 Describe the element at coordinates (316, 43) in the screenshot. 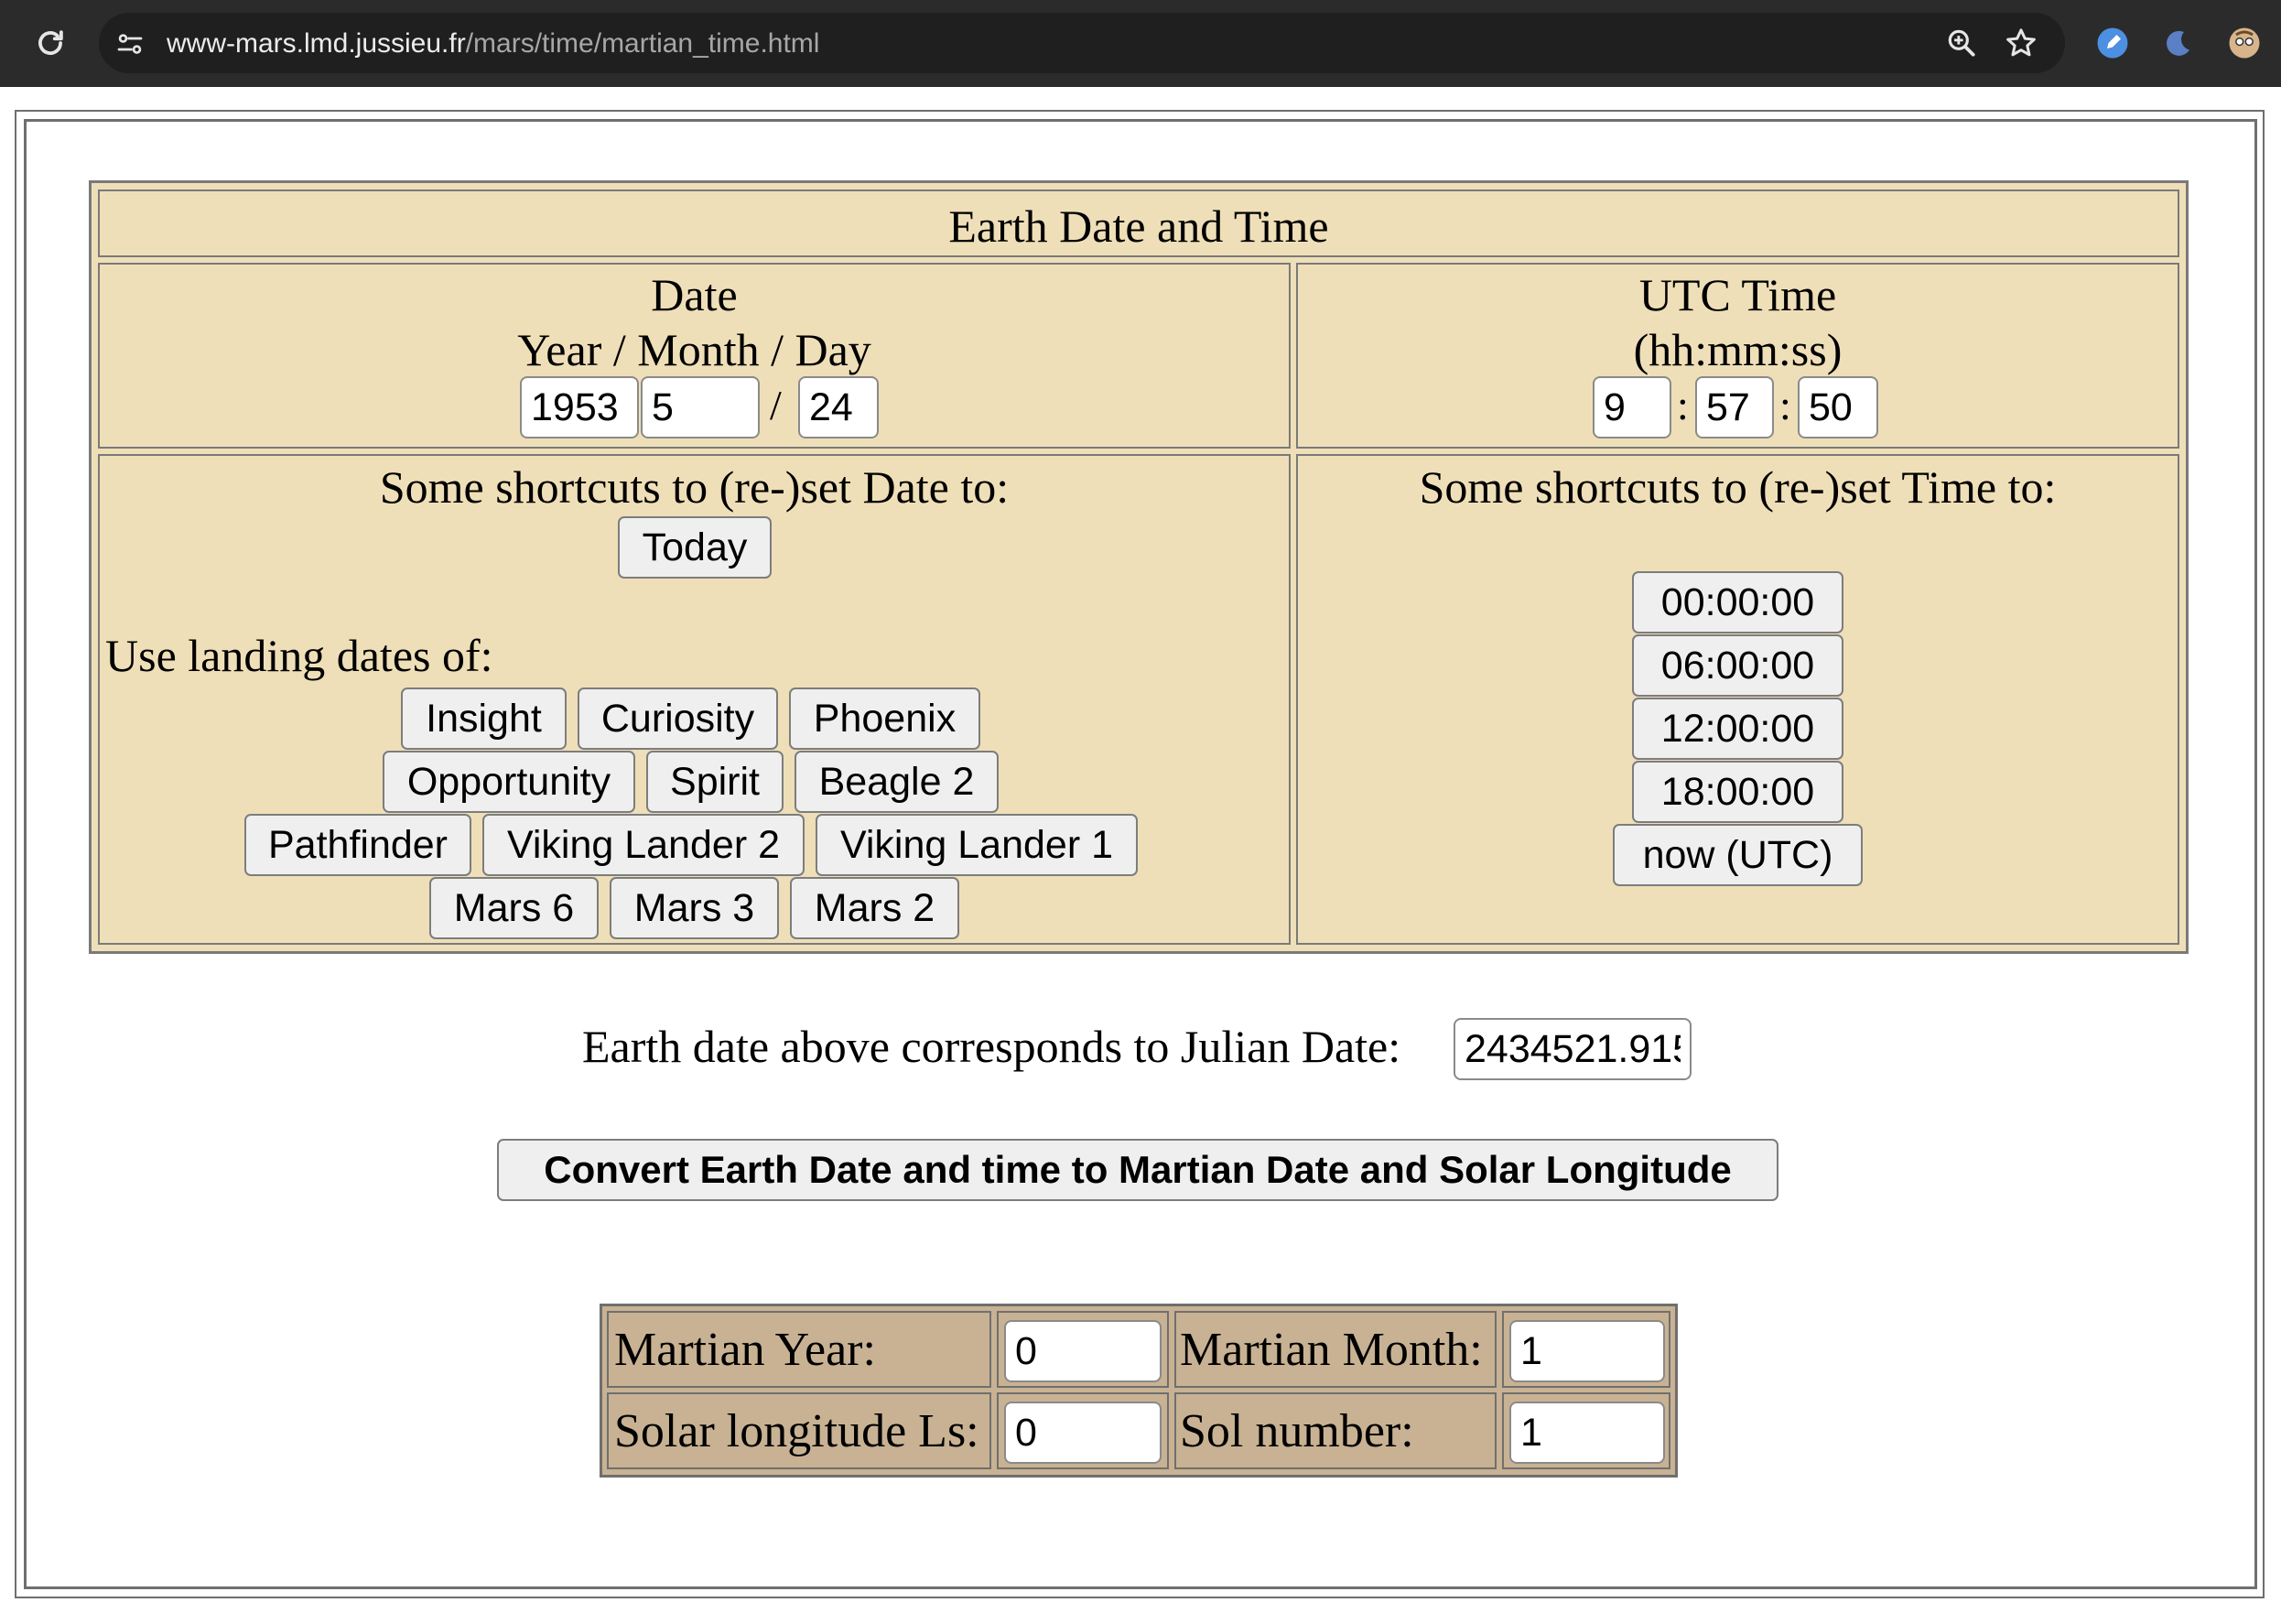

I see `url-host: www-mars.lmd.jussieu.fr` at that location.